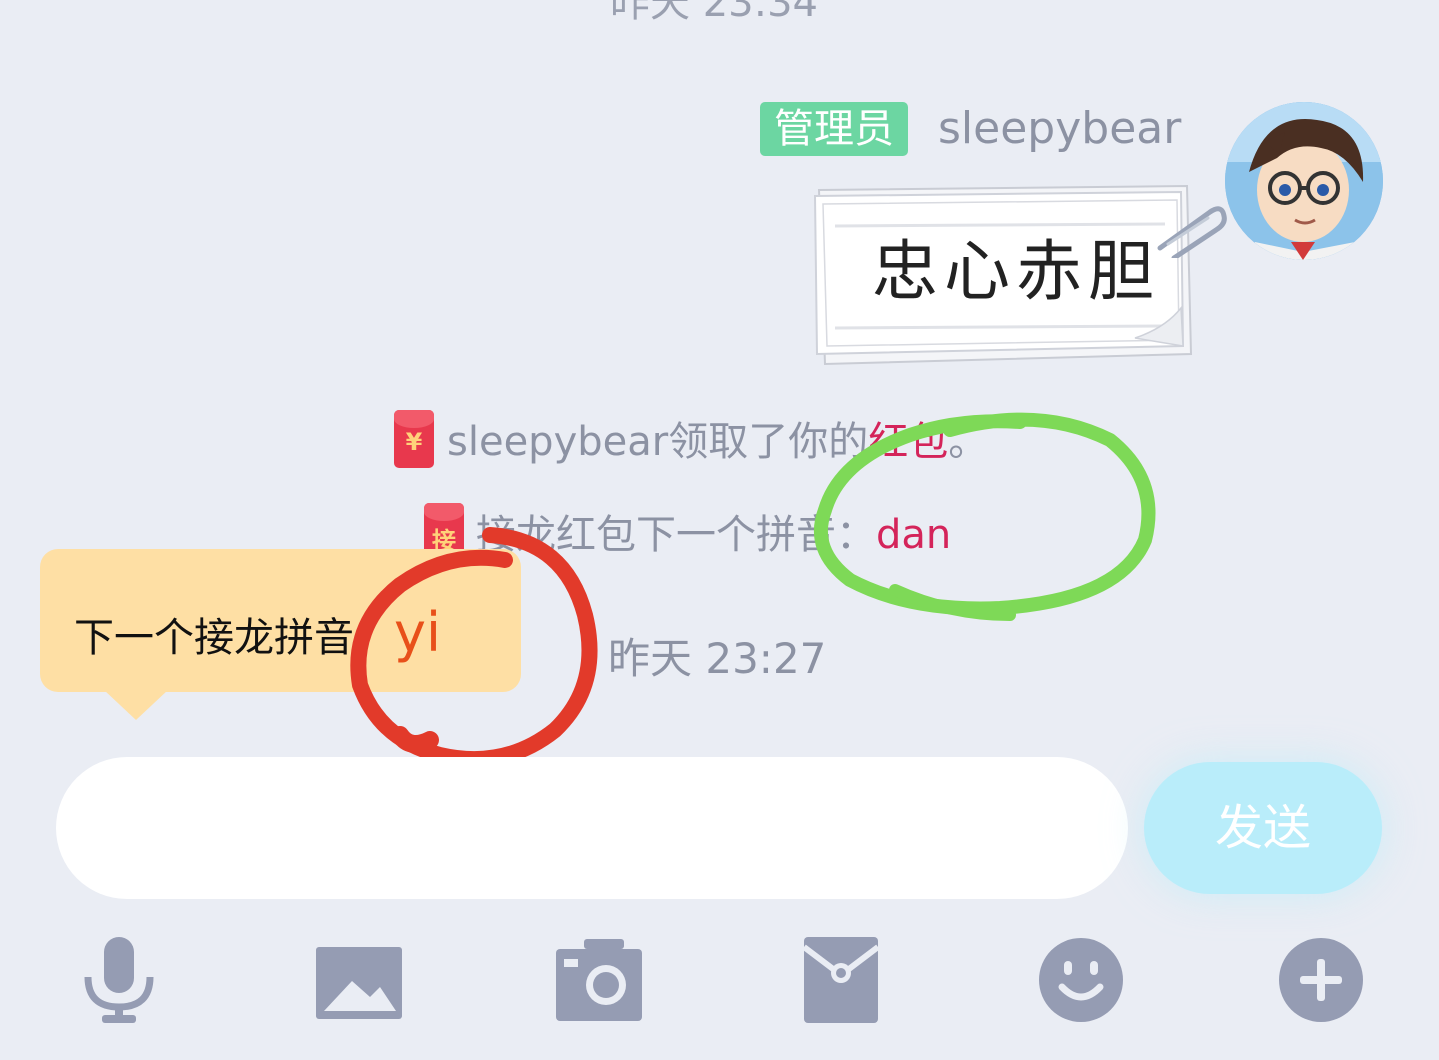 Image resolution: width=1439 pixels, height=1060 pixels. Describe the element at coordinates (1263, 828) in the screenshot. I see `send-button: 发送` at that location.